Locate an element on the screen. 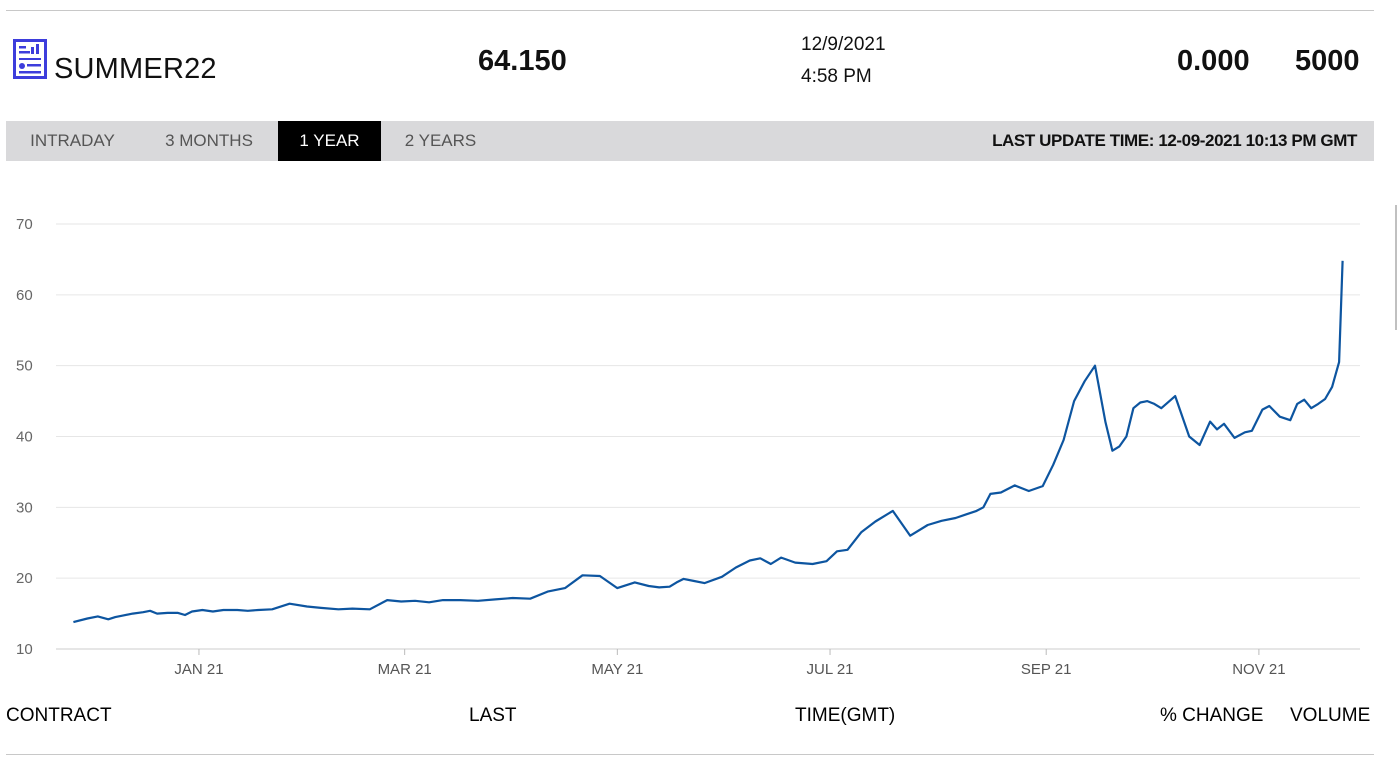  top-divider is located at coordinates (690, 10).